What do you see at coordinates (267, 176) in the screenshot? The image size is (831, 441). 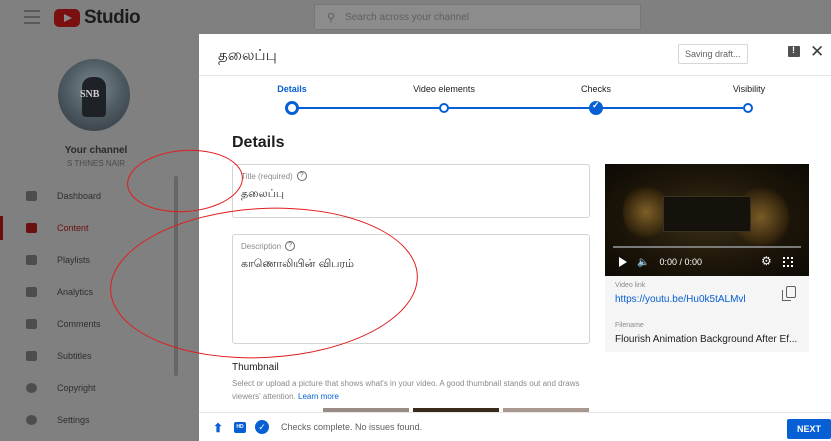 I see `title-label-text: Title (required)` at bounding box center [267, 176].